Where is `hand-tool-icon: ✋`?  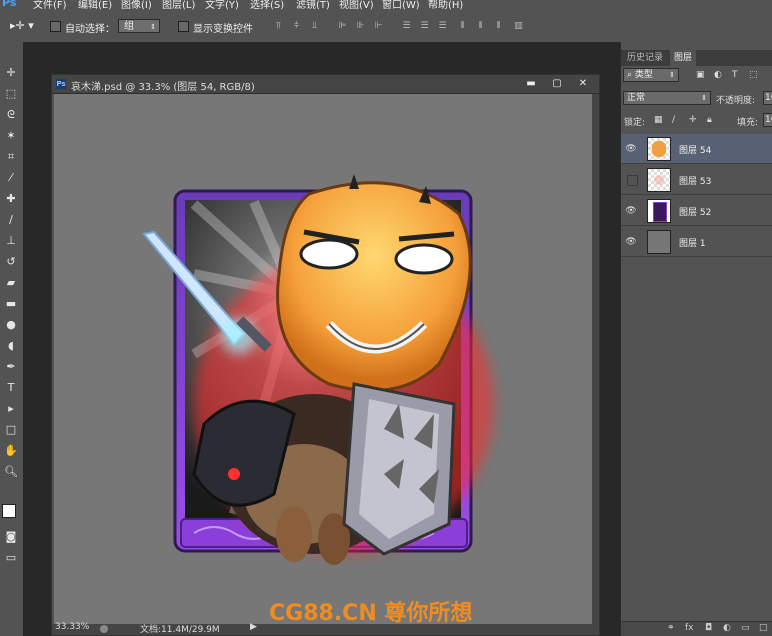
hand-tool-icon: ✋ is located at coordinates (11, 451).